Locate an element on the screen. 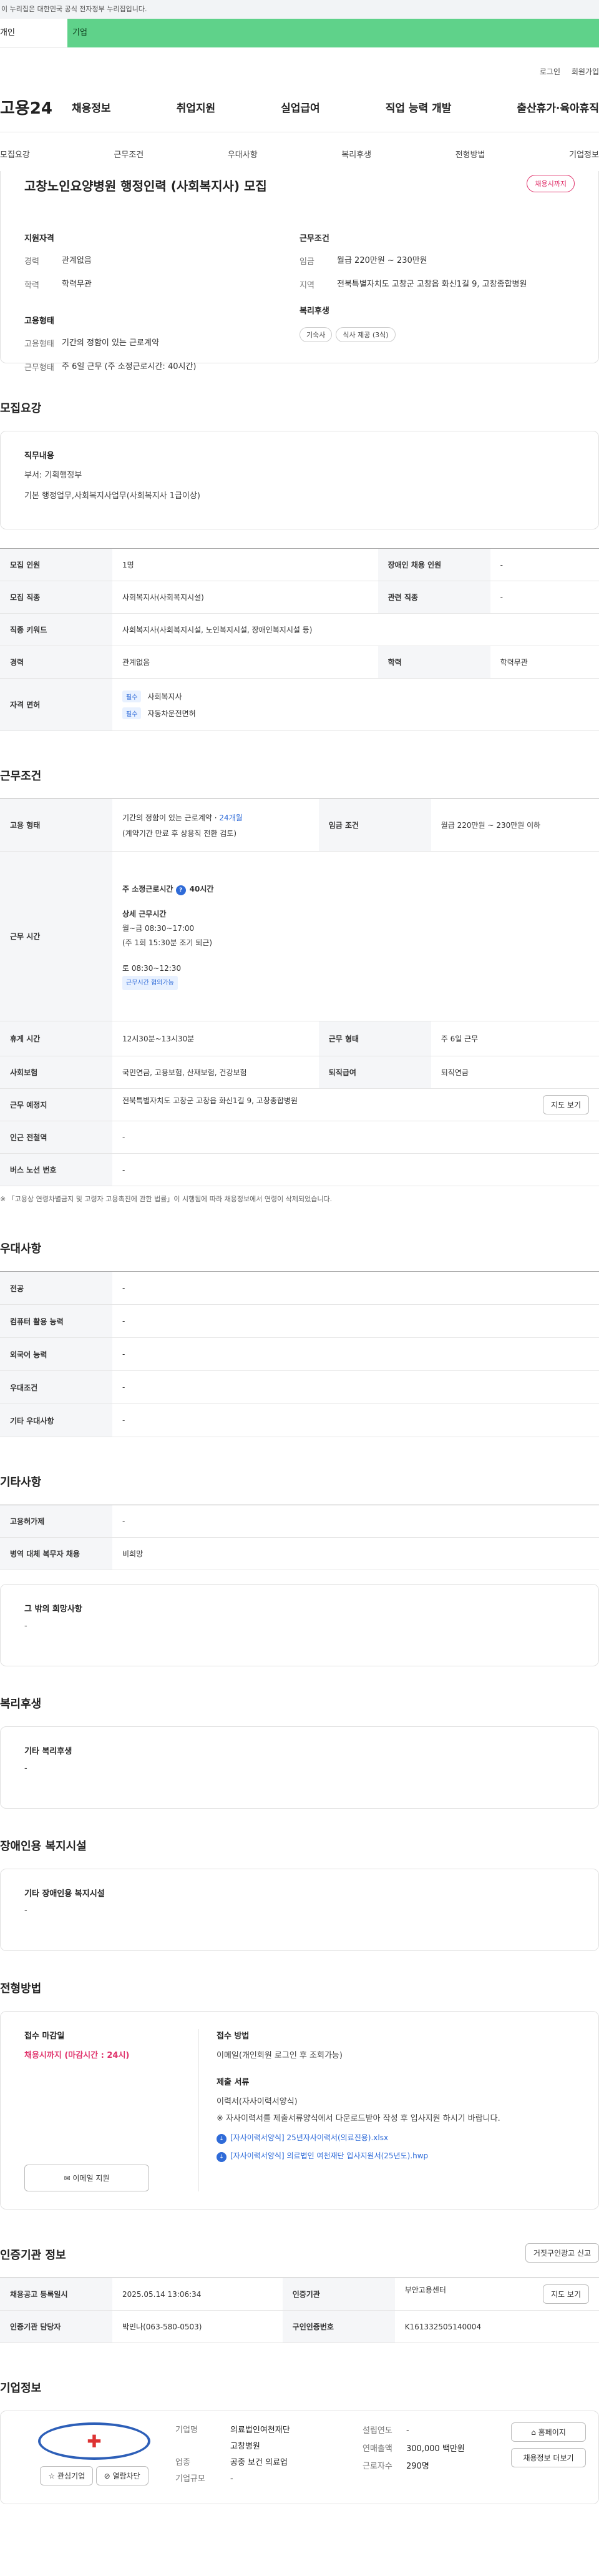 Image resolution: width=599 pixels, height=2576 pixels. anchor-recruit: 모집요강 is located at coordinates (15, 154).